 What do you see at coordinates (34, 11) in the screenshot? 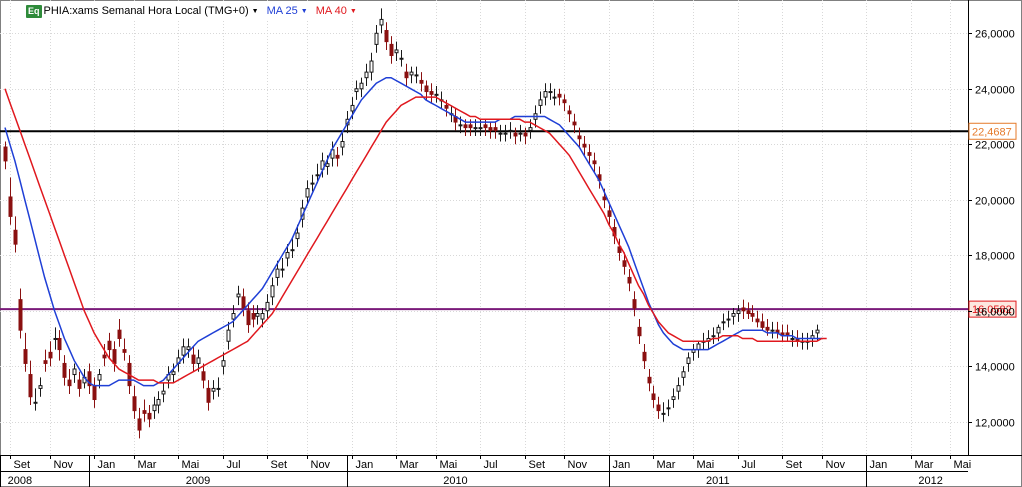
I see `equity-badge: Eq` at bounding box center [34, 11].